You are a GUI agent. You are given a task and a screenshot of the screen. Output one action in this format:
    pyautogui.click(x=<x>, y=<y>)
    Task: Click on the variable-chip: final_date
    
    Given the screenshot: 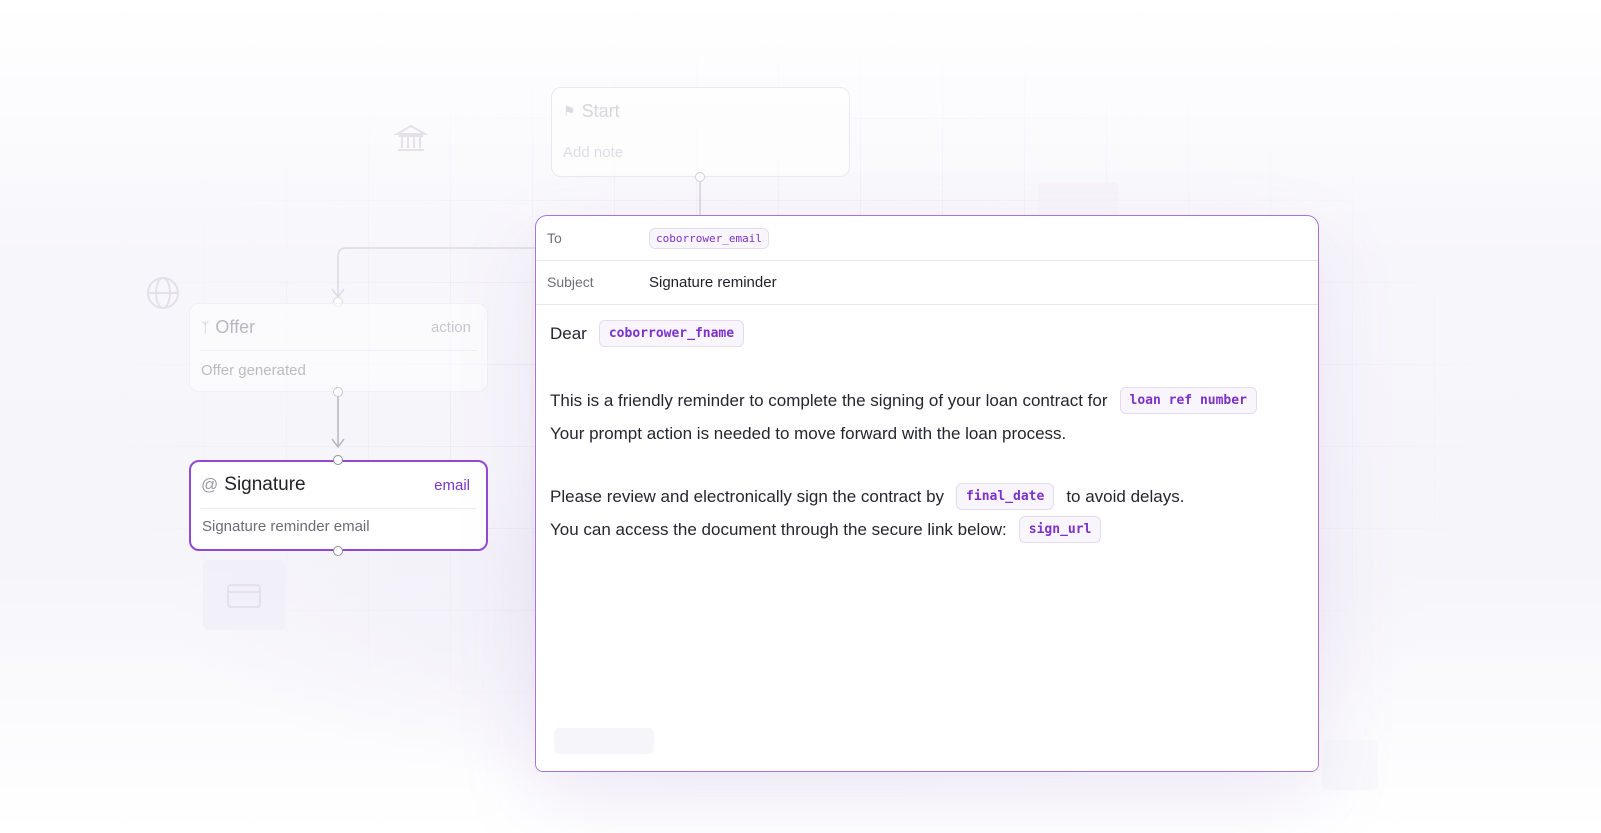 What is the action you would take?
    pyautogui.click(x=1005, y=496)
    